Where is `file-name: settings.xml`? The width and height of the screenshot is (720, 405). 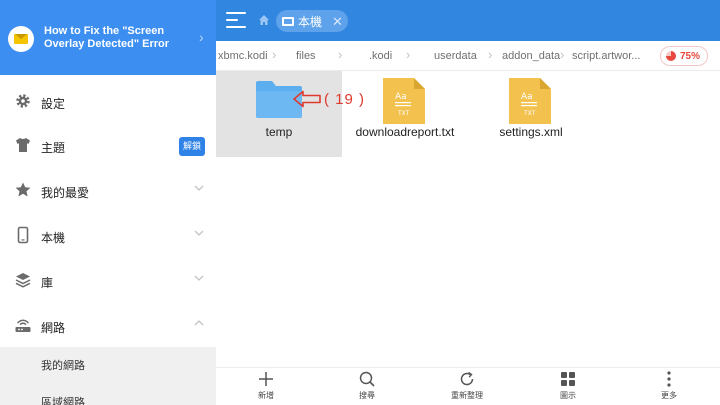
file-name: settings.xml is located at coordinates (531, 132).